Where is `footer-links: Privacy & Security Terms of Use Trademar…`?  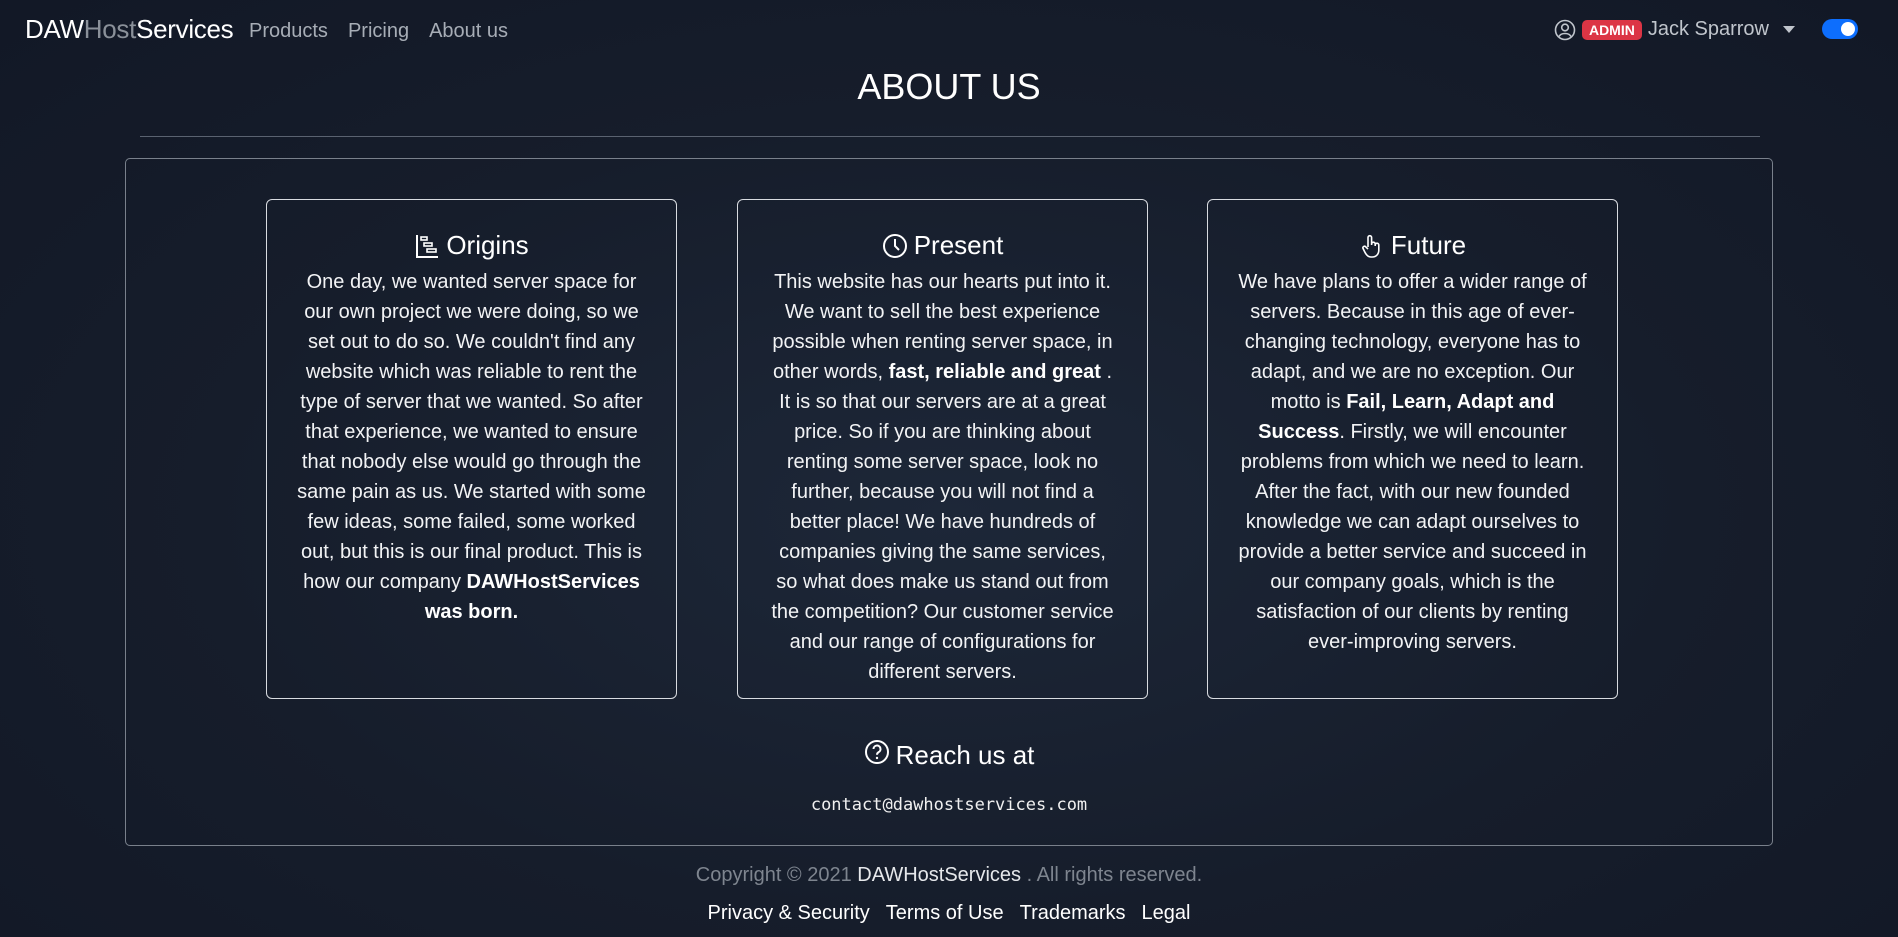
footer-links: Privacy & Security Terms of Use Trademar… is located at coordinates (949, 913).